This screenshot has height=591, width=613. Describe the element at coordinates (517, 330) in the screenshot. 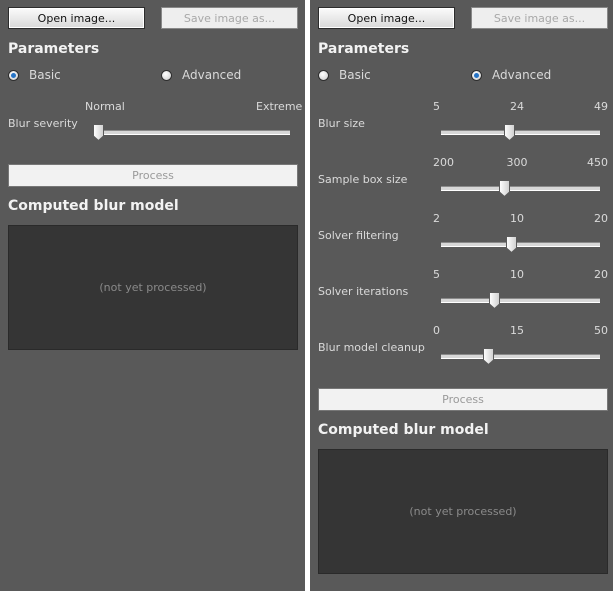

I see `param-mid-tick: 15` at that location.